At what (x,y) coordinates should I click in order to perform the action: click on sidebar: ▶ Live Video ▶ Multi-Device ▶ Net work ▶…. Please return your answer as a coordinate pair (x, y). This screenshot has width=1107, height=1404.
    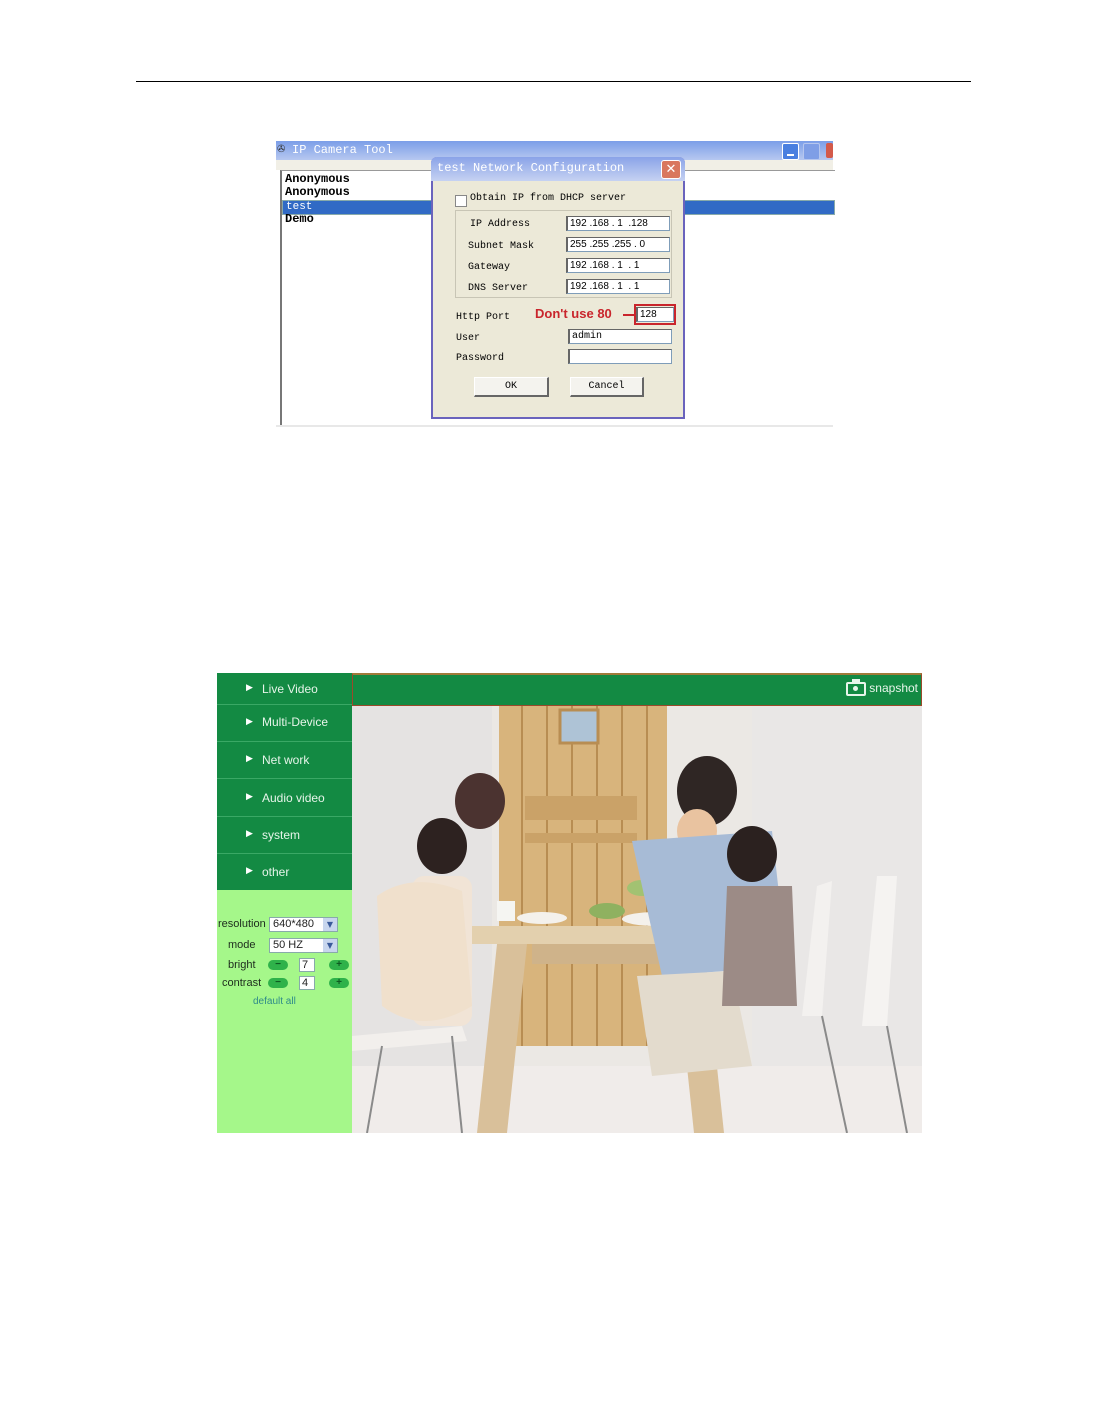
    Looking at the image, I should click on (284, 903).